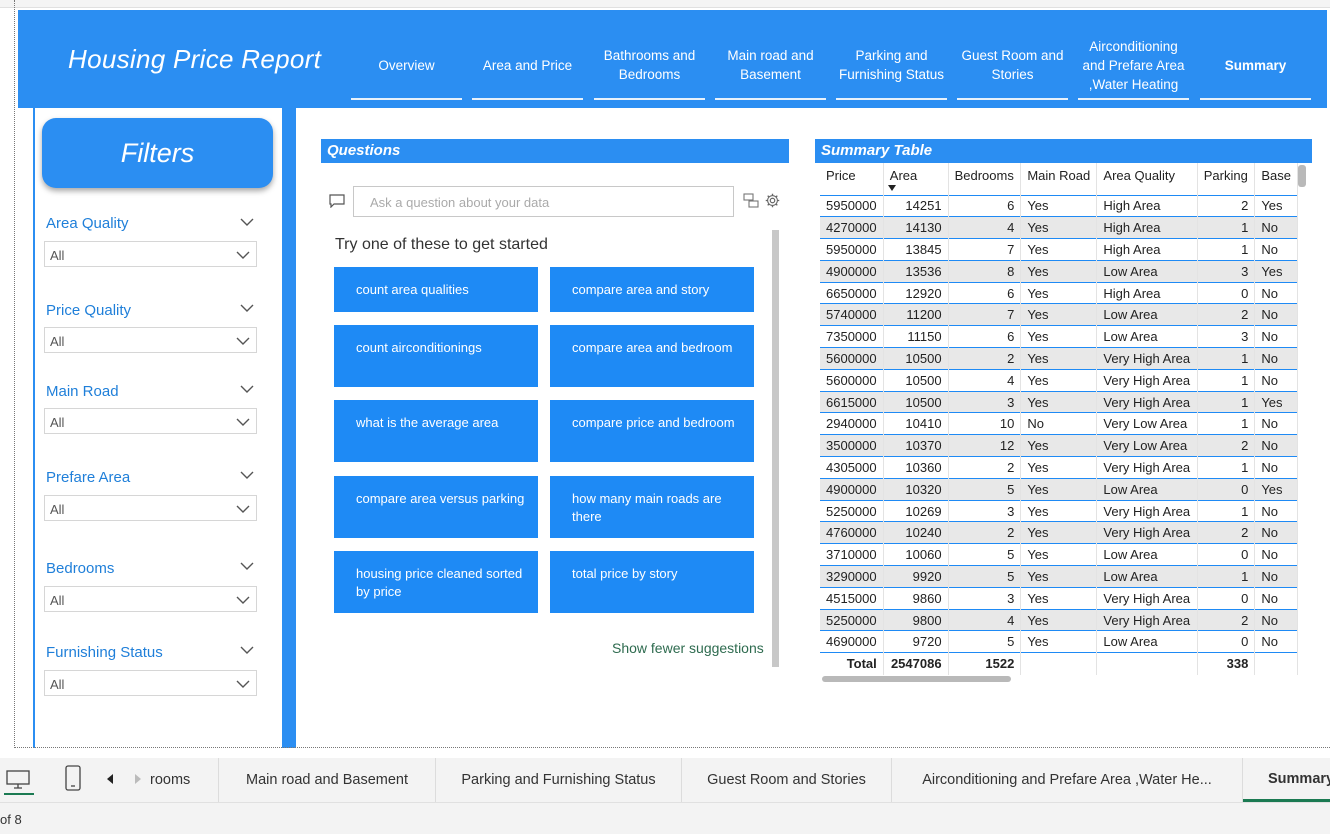 This screenshot has height=834, width=1330. Describe the element at coordinates (150, 421) in the screenshot. I see `filter-select-main-road: All` at that location.